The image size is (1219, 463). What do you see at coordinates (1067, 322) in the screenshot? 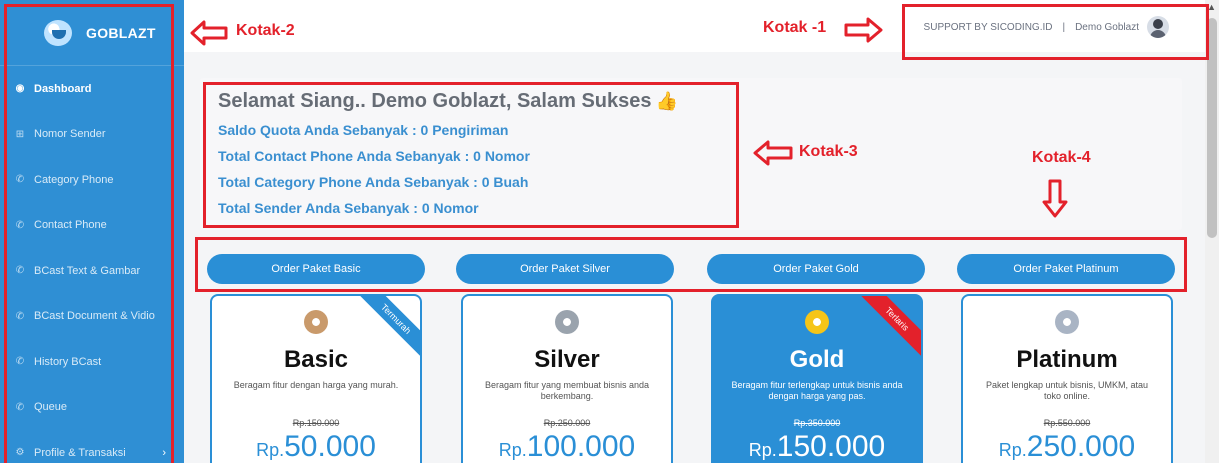
I see `platinum-medal-icon` at bounding box center [1067, 322].